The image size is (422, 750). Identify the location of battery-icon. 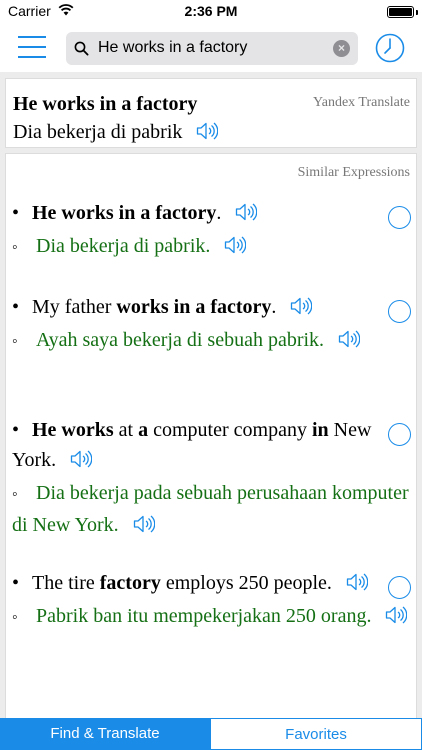
(400, 12).